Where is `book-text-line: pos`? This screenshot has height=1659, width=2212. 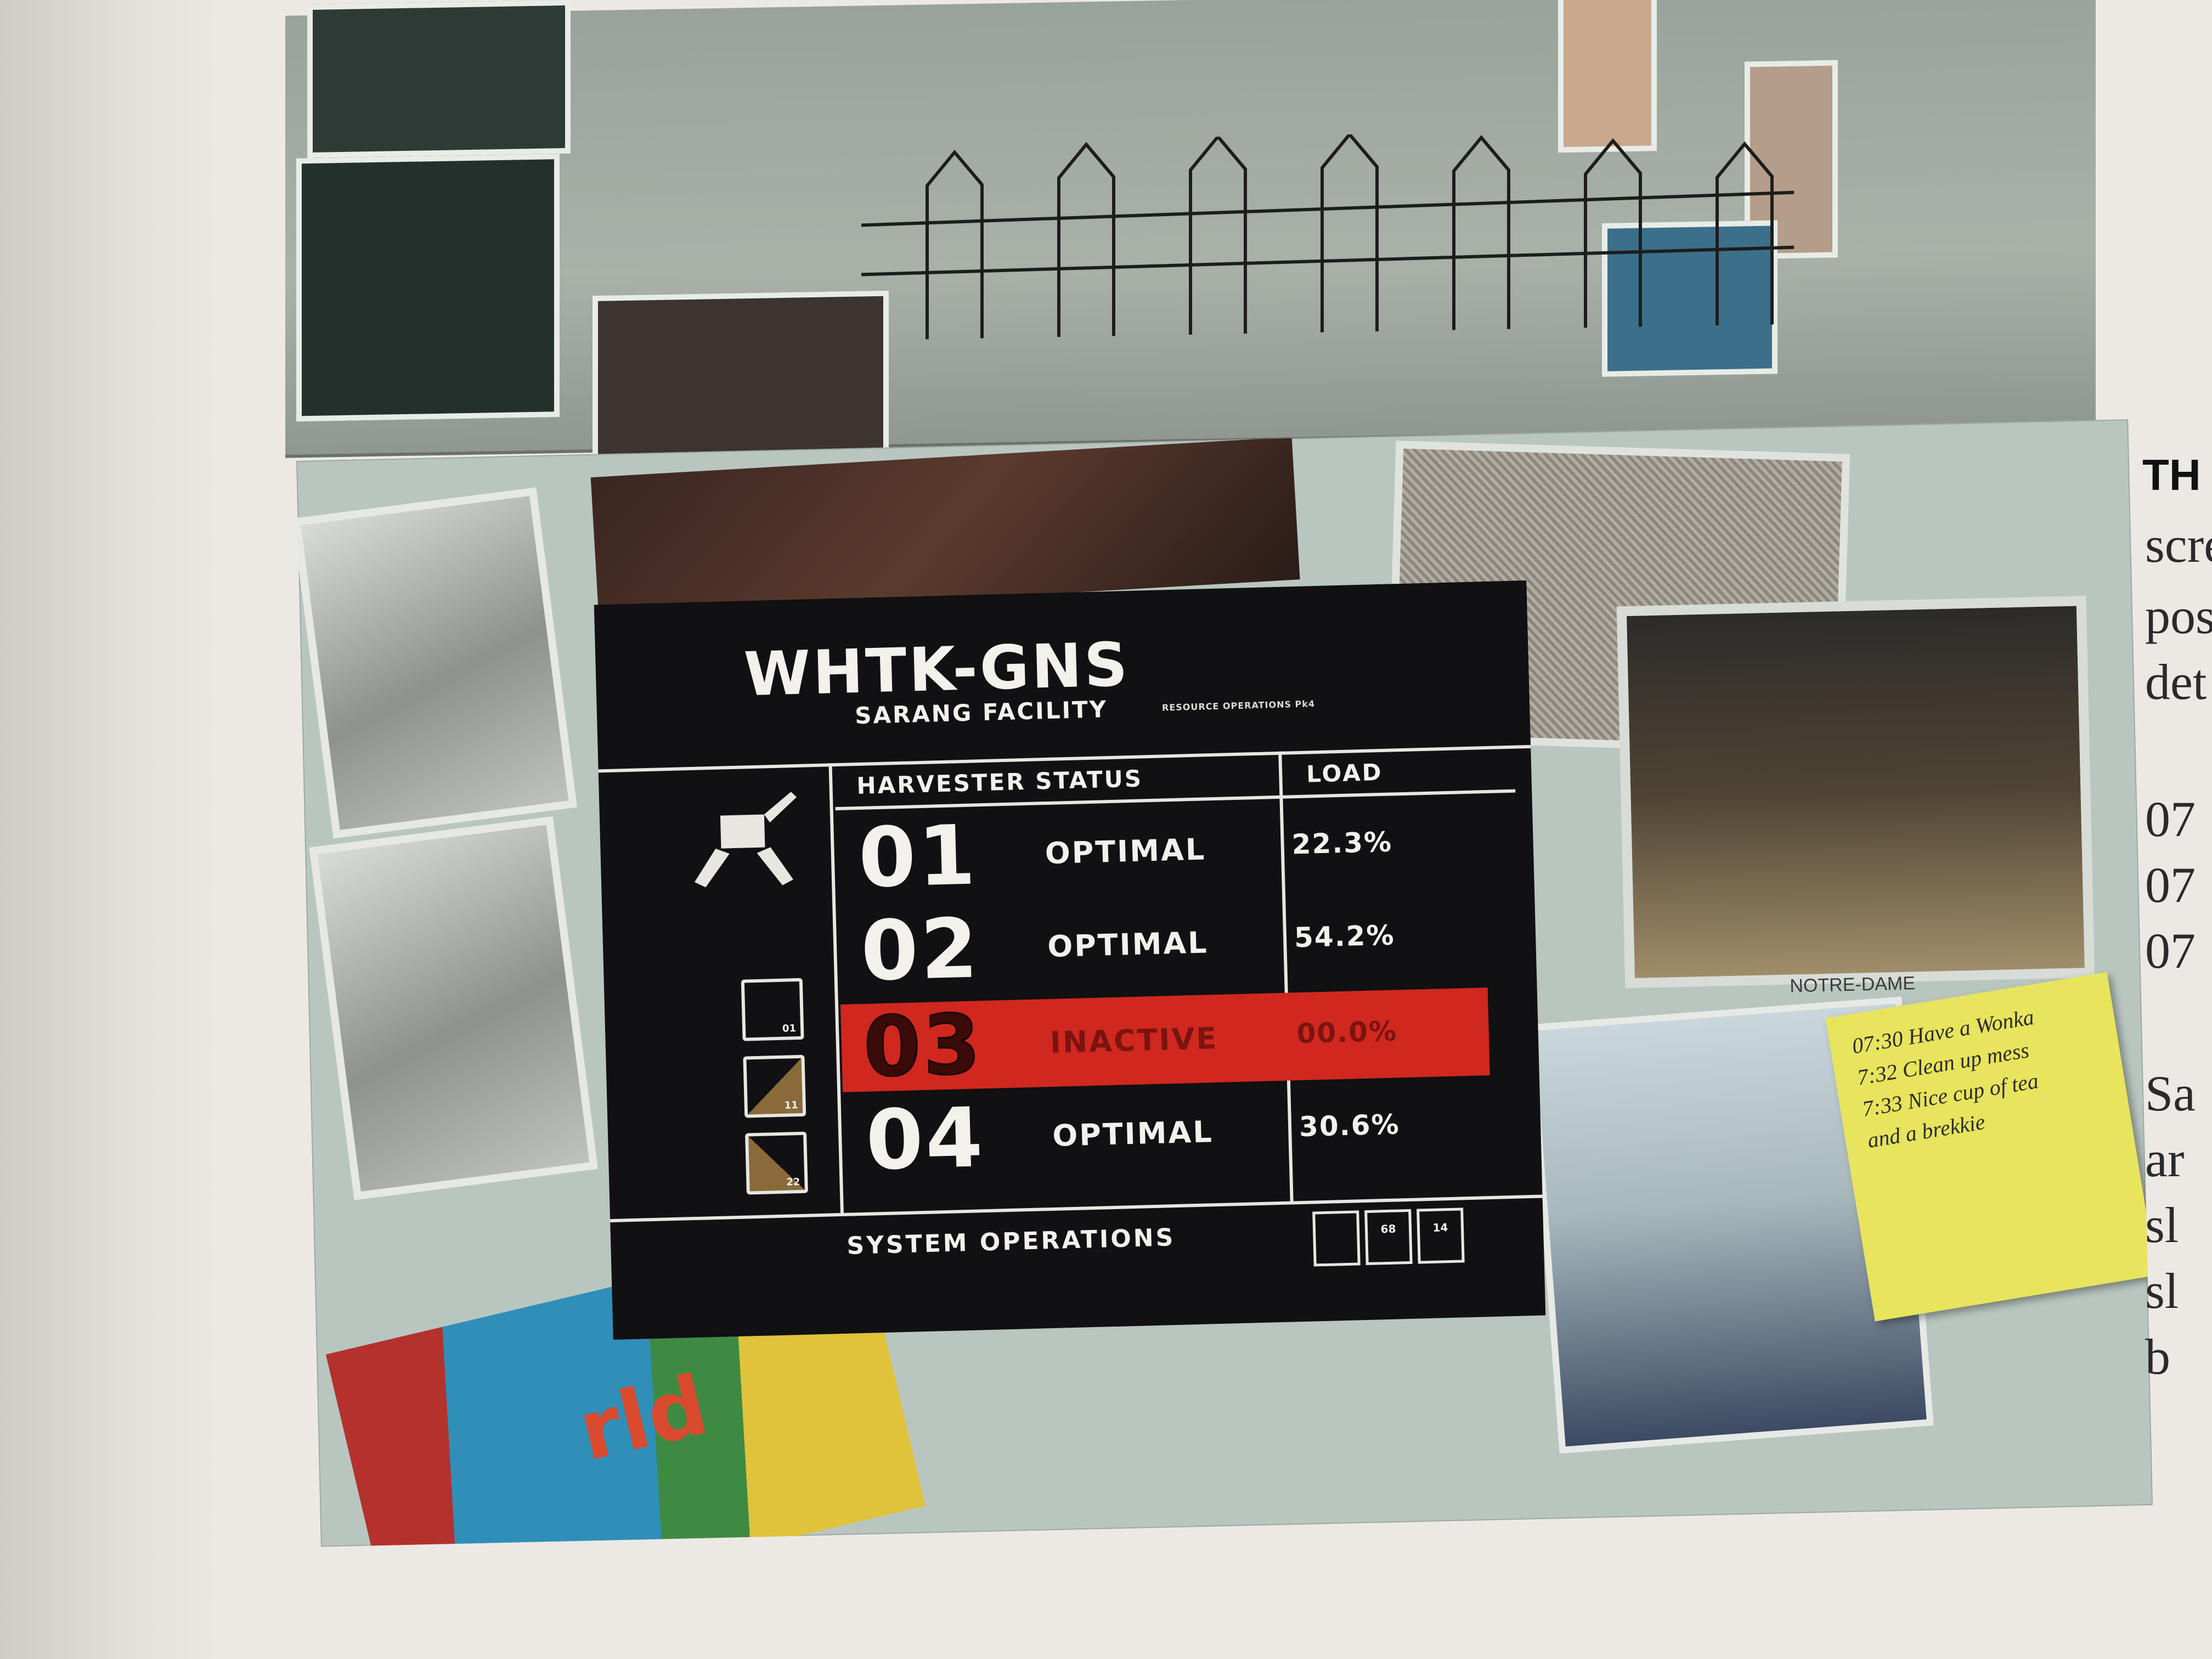 book-text-line: pos is located at coordinates (2178, 616).